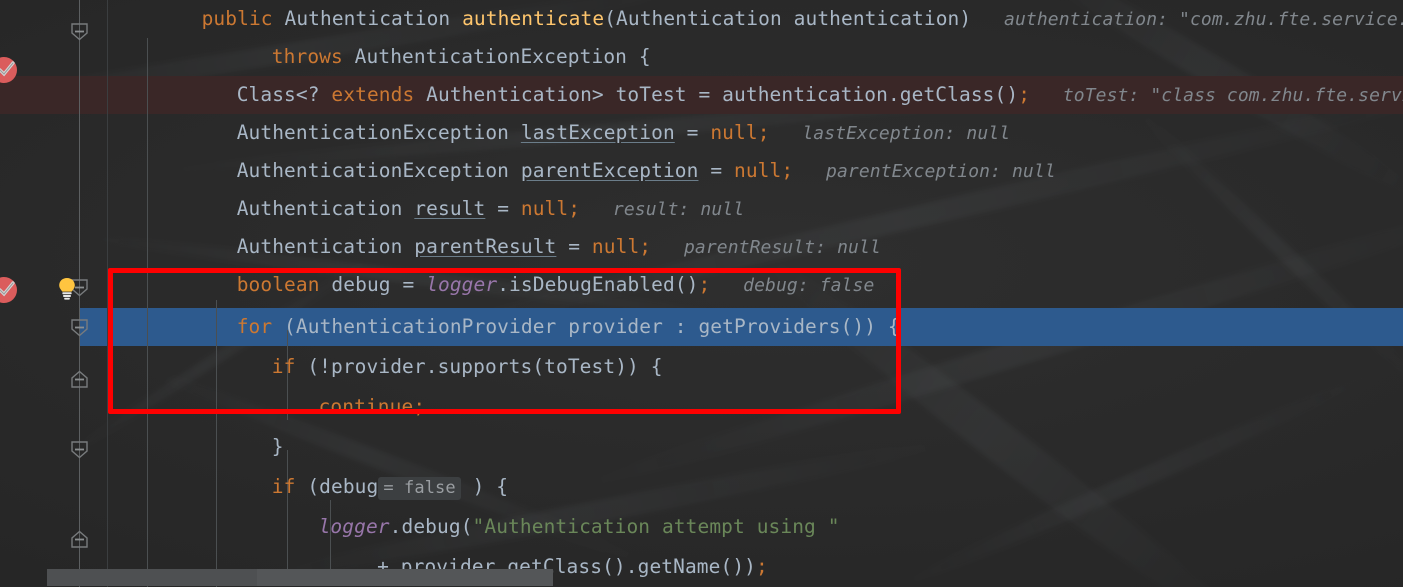 This screenshot has width=1403, height=587. Describe the element at coordinates (373, 94) in the screenshot. I see `code-token: extends` at that location.